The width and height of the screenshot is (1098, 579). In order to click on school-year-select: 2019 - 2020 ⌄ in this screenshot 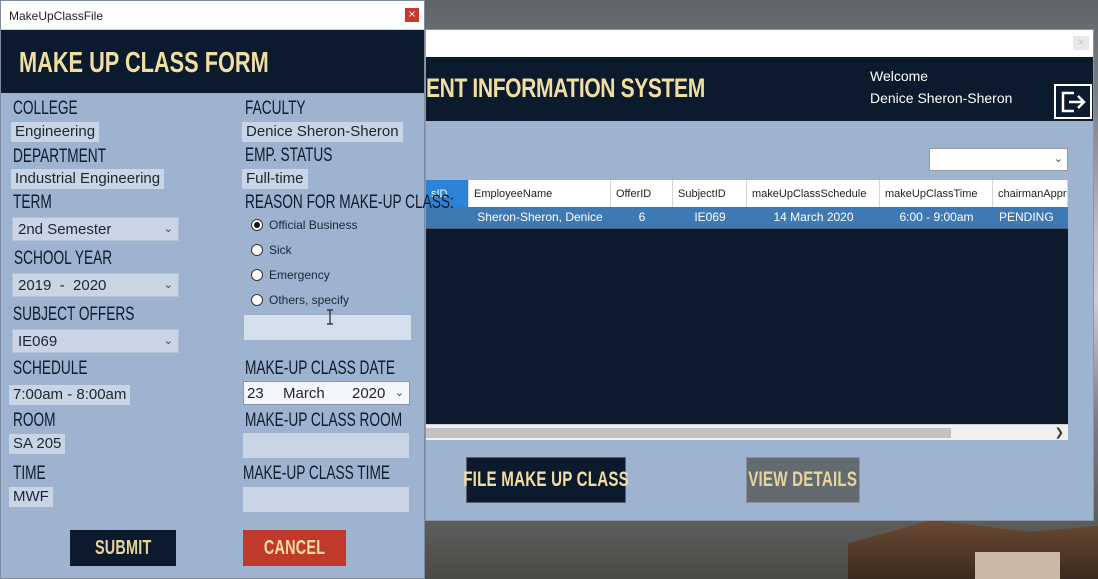, I will do `click(95, 285)`.